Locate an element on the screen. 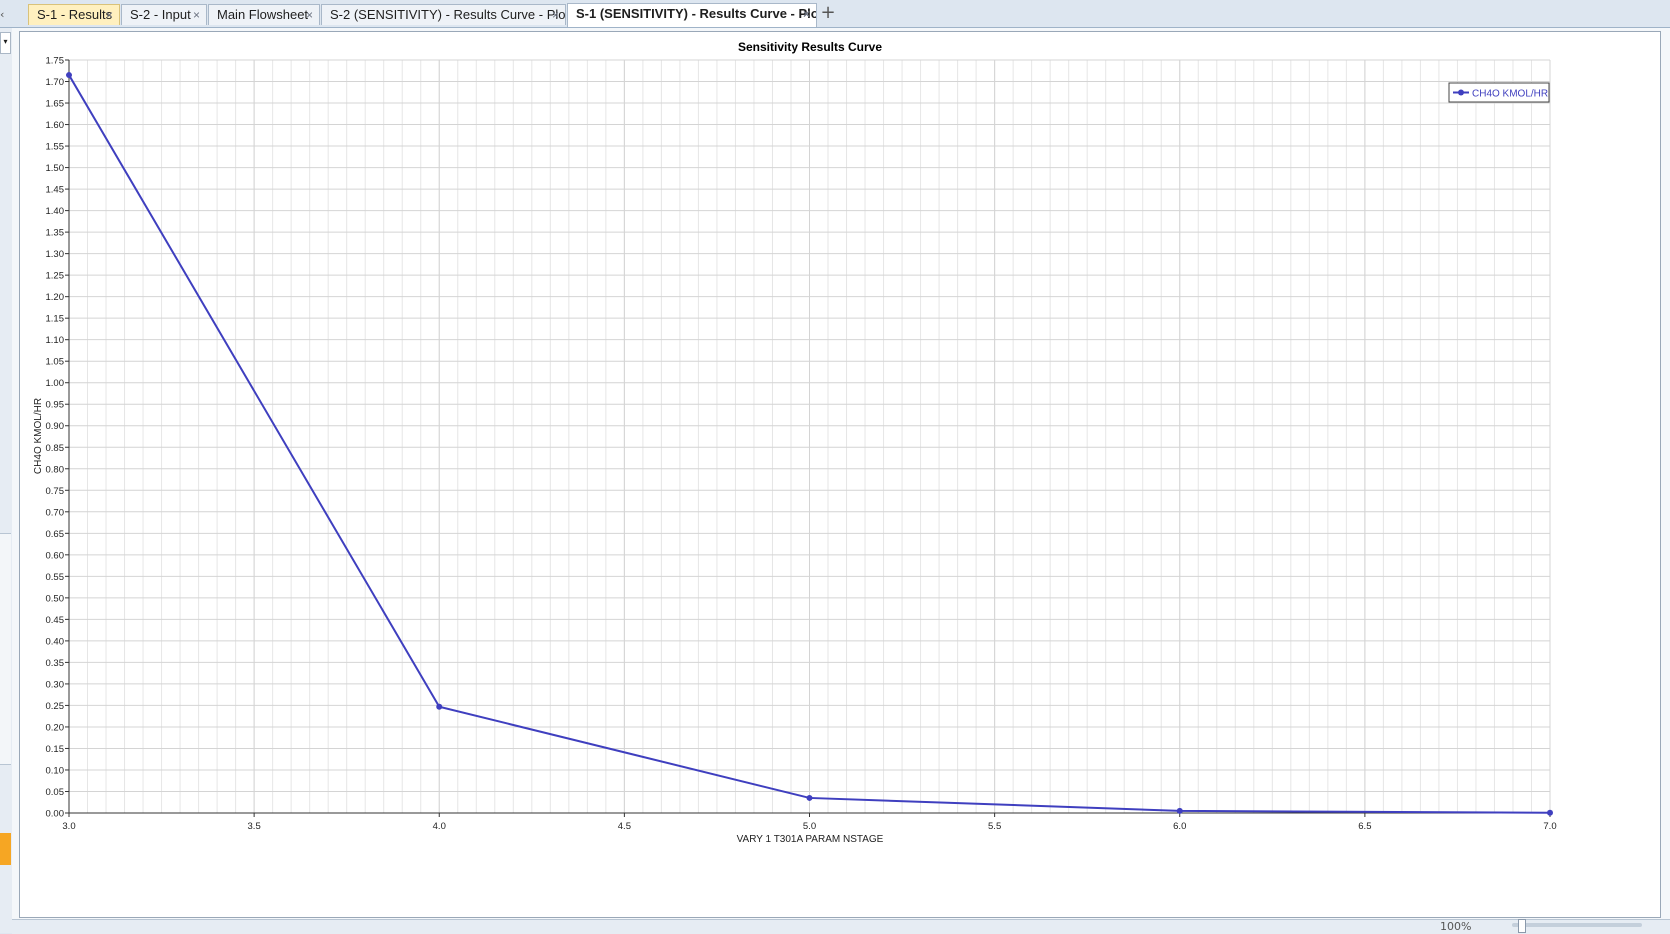 This screenshot has height=934, width=1670. tab-s1-results: S-1 - Results × is located at coordinates (74, 14).